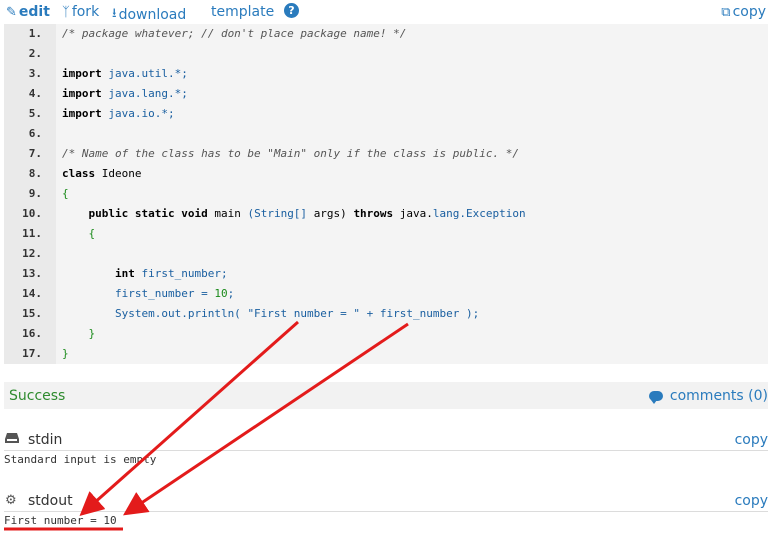 This screenshot has width=768, height=533. What do you see at coordinates (80, 459) in the screenshot?
I see `stdin-content: Standard input is empty` at bounding box center [80, 459].